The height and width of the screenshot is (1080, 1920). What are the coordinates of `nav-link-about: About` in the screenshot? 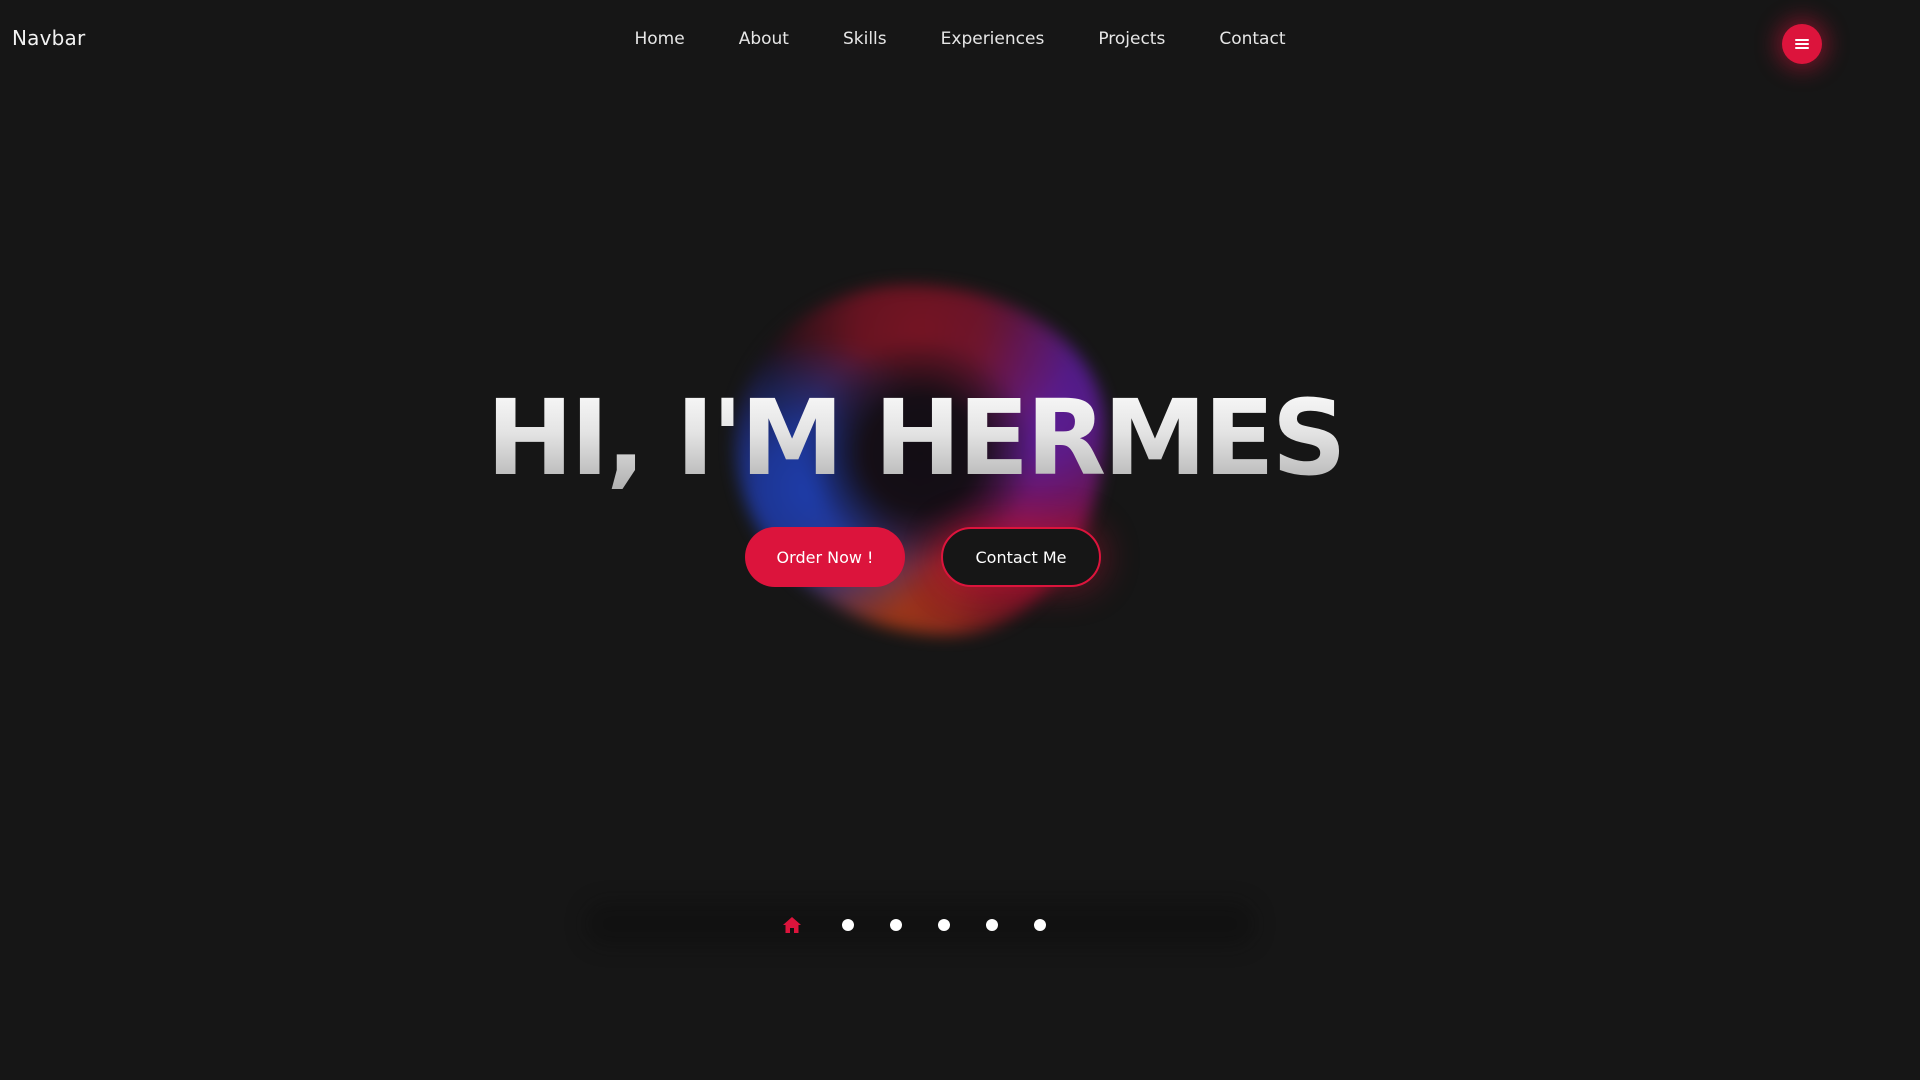 It's located at (764, 39).